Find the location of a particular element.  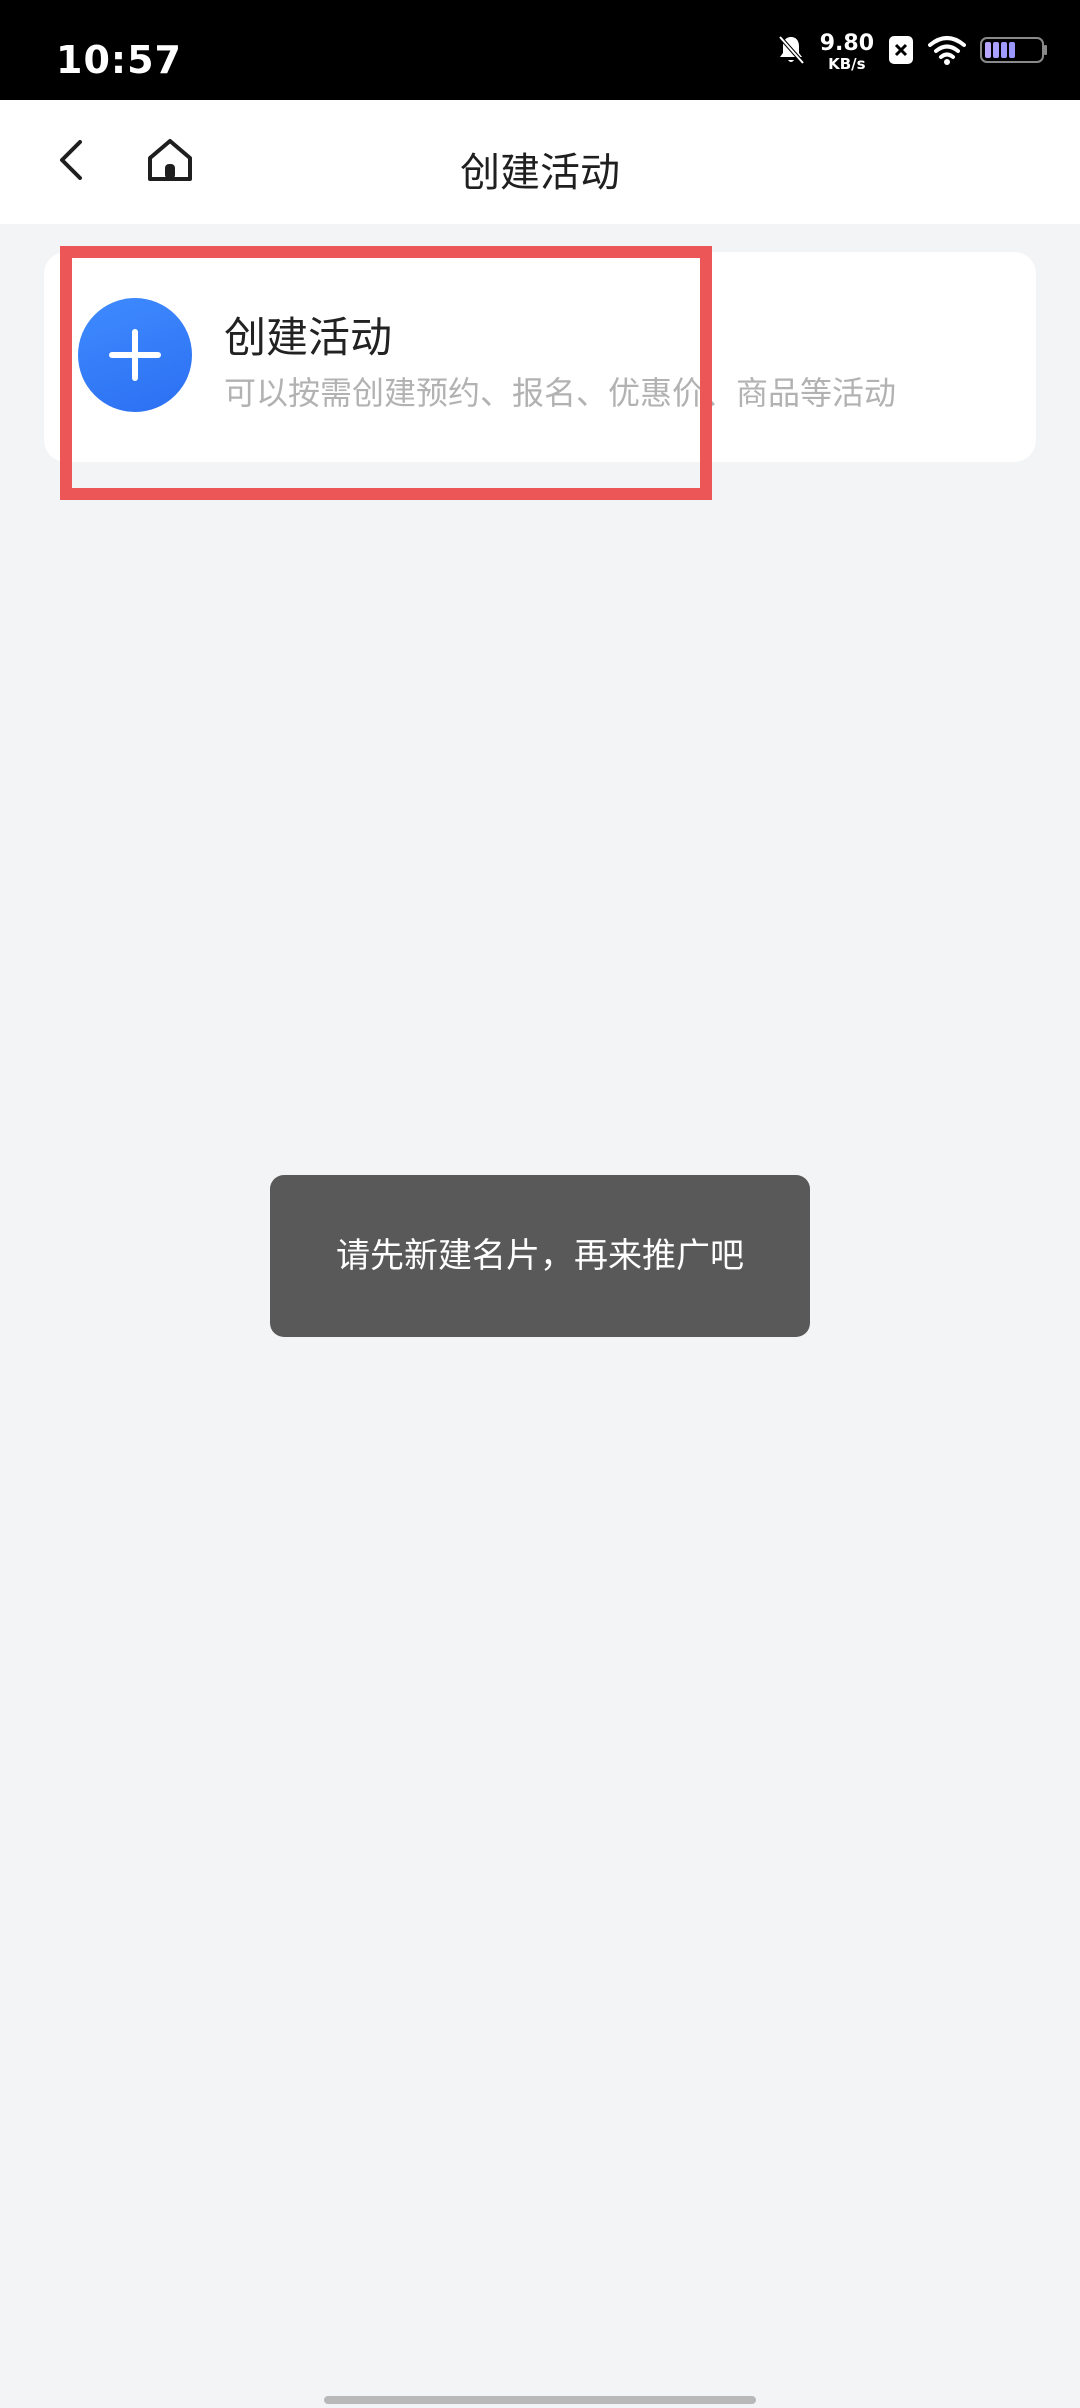

network-speed-value: 9.80 is located at coordinates (846, 43).